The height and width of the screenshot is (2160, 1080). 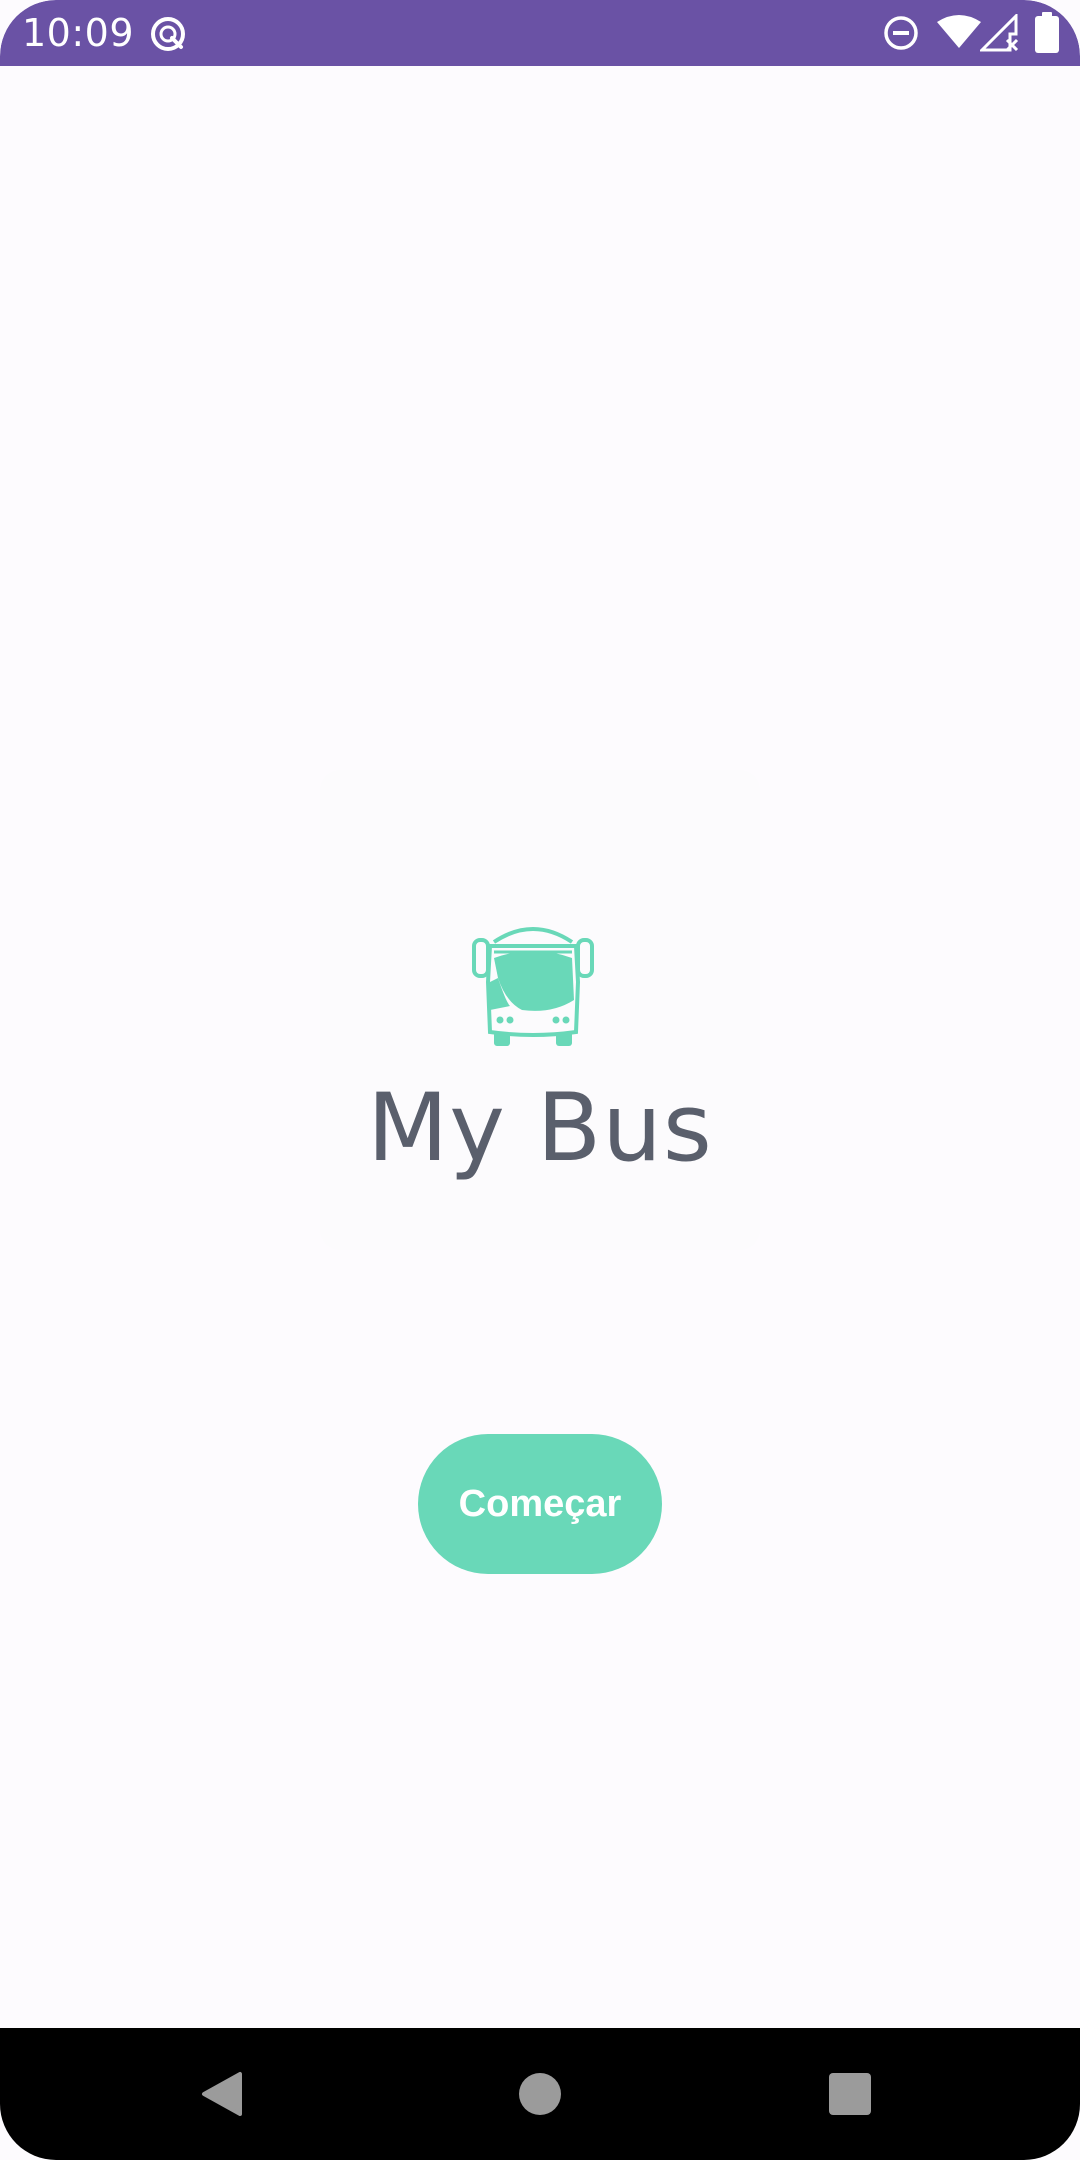 I want to click on status-bar: 10:09, so click(x=540, y=33).